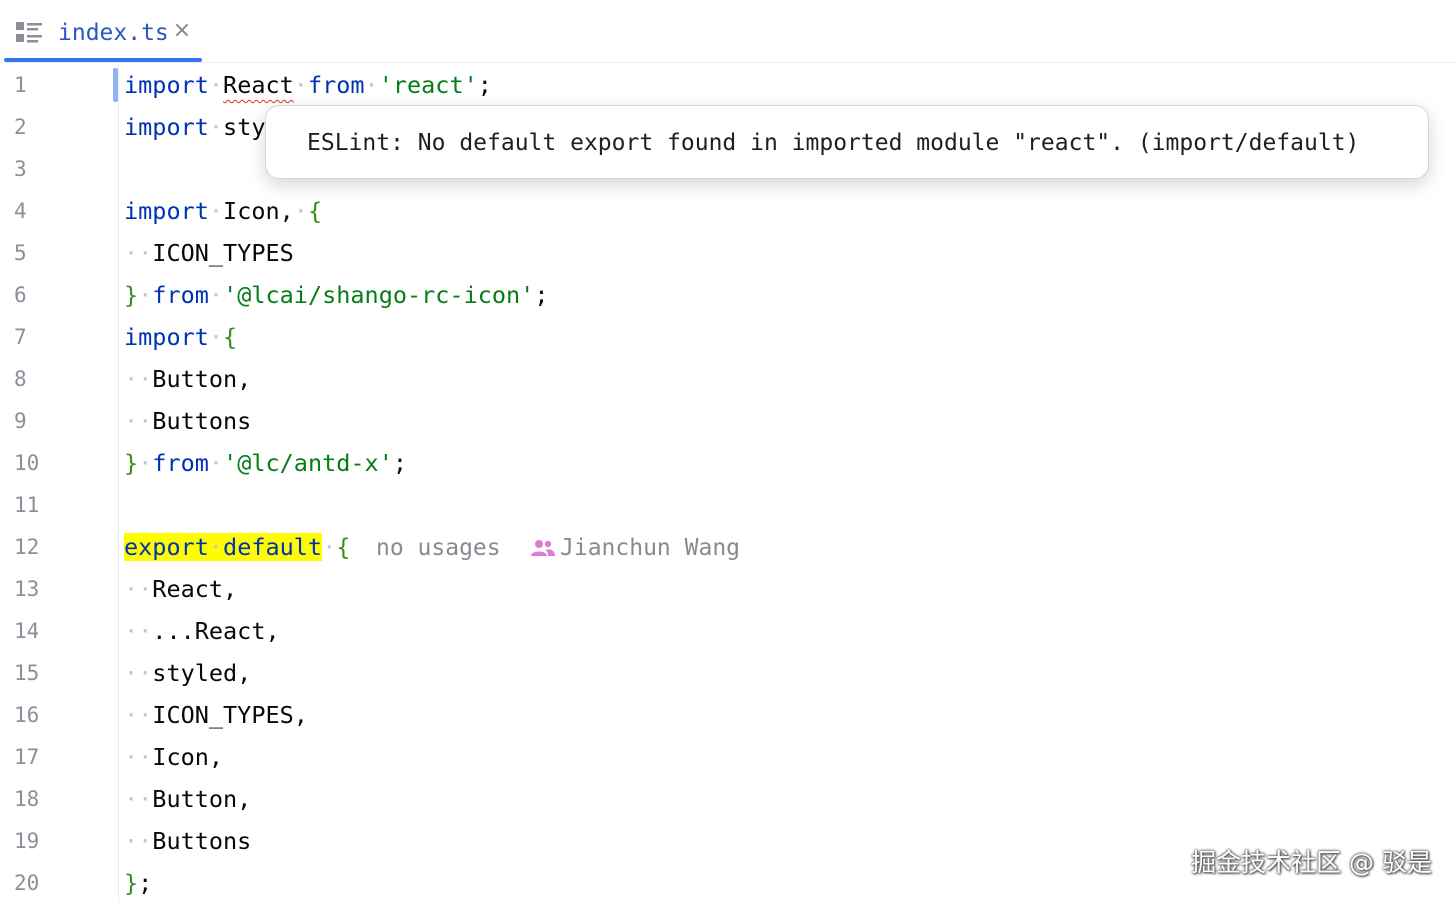  Describe the element at coordinates (34, 169) in the screenshot. I see `line-number: 3` at that location.